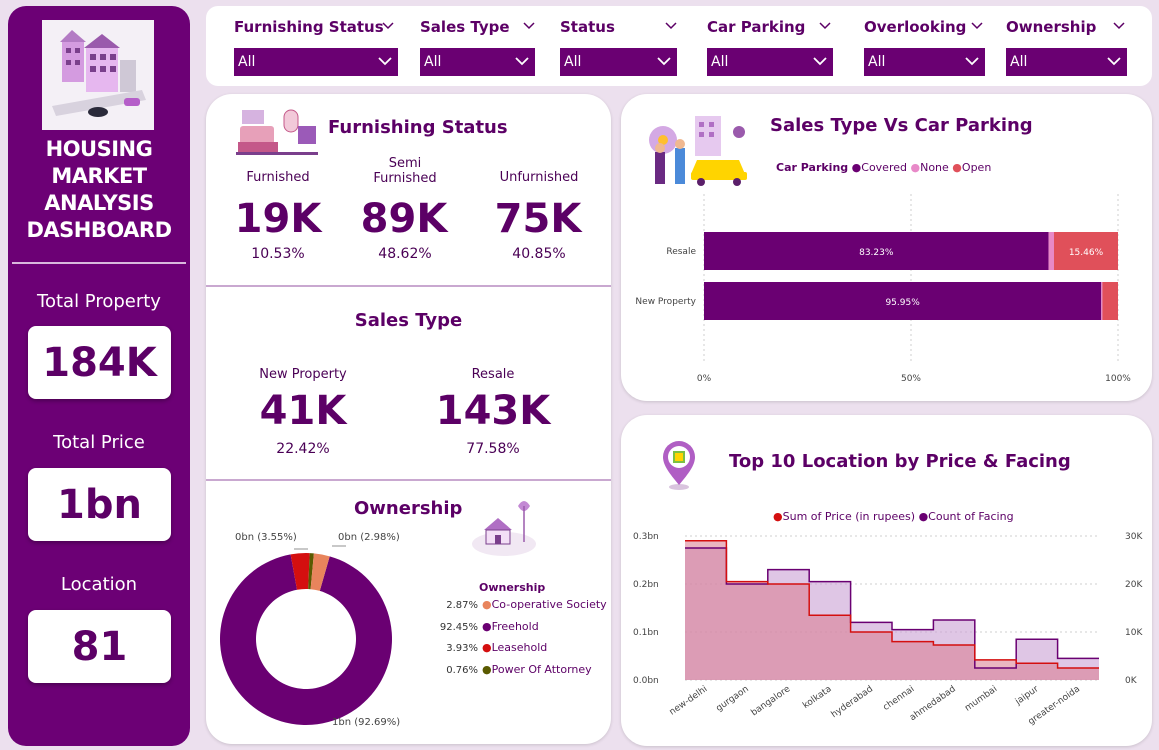 The image size is (1159, 750). Describe the element at coordinates (266, 537) in the screenshot. I see `donut-label-top-left: 0bn (3.55%)` at that location.